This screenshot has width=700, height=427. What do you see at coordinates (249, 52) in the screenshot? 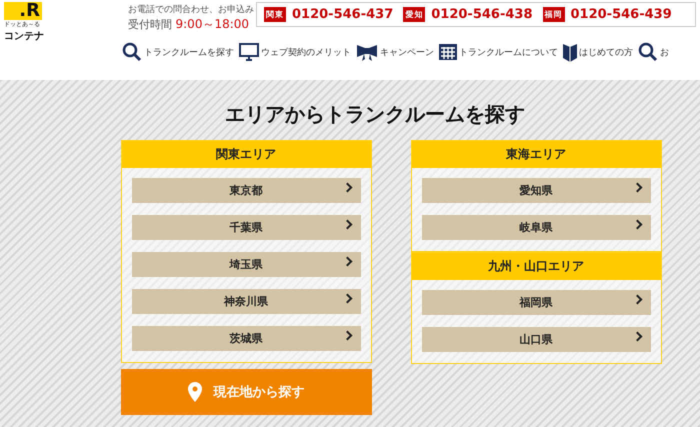
I see `monitor-icon` at bounding box center [249, 52].